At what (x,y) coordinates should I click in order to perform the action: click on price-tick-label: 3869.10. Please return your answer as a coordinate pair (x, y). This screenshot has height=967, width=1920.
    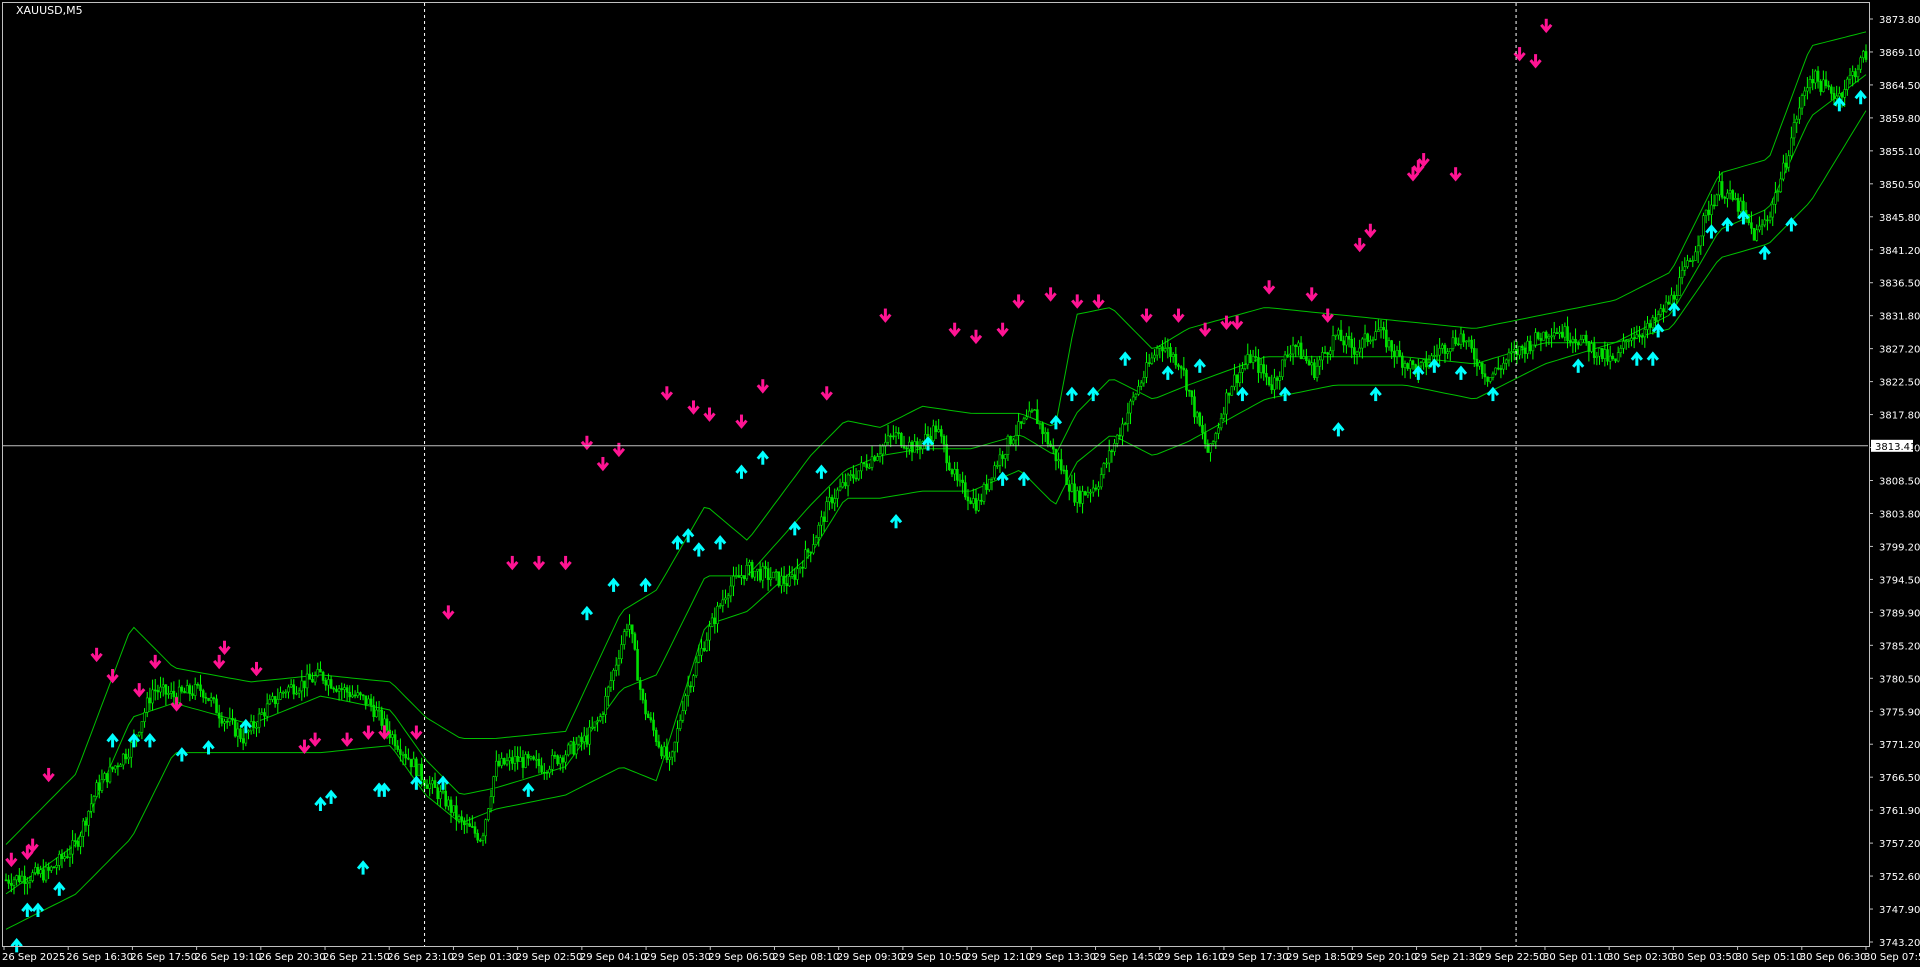
    Looking at the image, I should click on (1899, 53).